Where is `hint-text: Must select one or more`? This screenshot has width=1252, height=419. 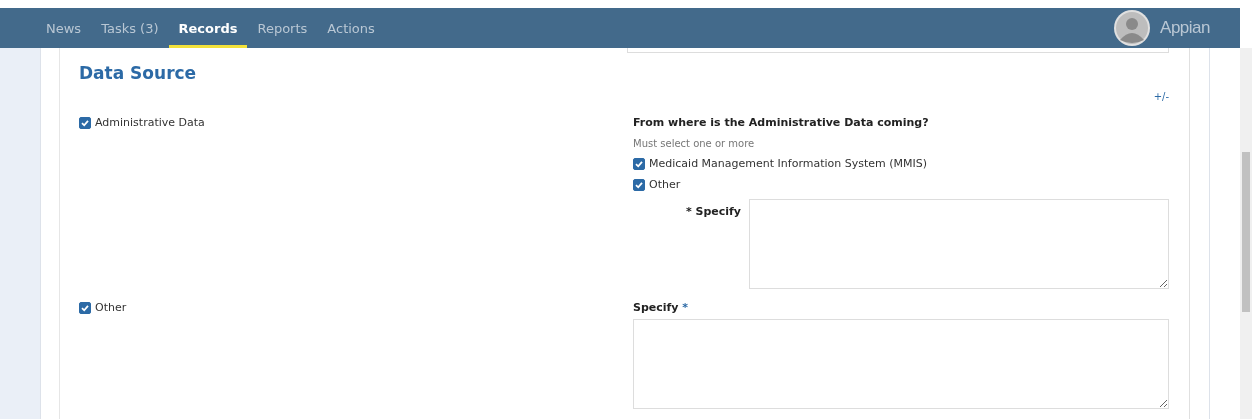
hint-text: Must select one or more is located at coordinates (694, 143).